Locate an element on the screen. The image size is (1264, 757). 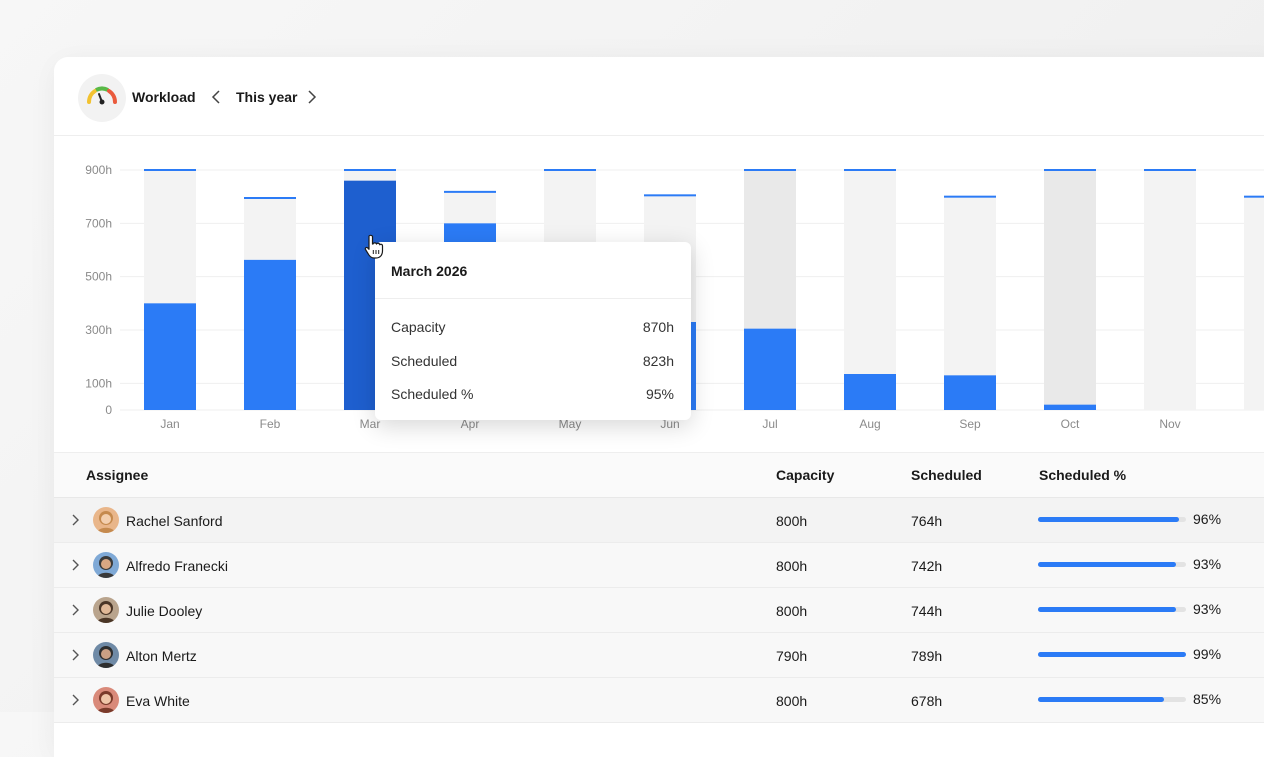
tooltip-value: 95% is located at coordinates (659, 394).